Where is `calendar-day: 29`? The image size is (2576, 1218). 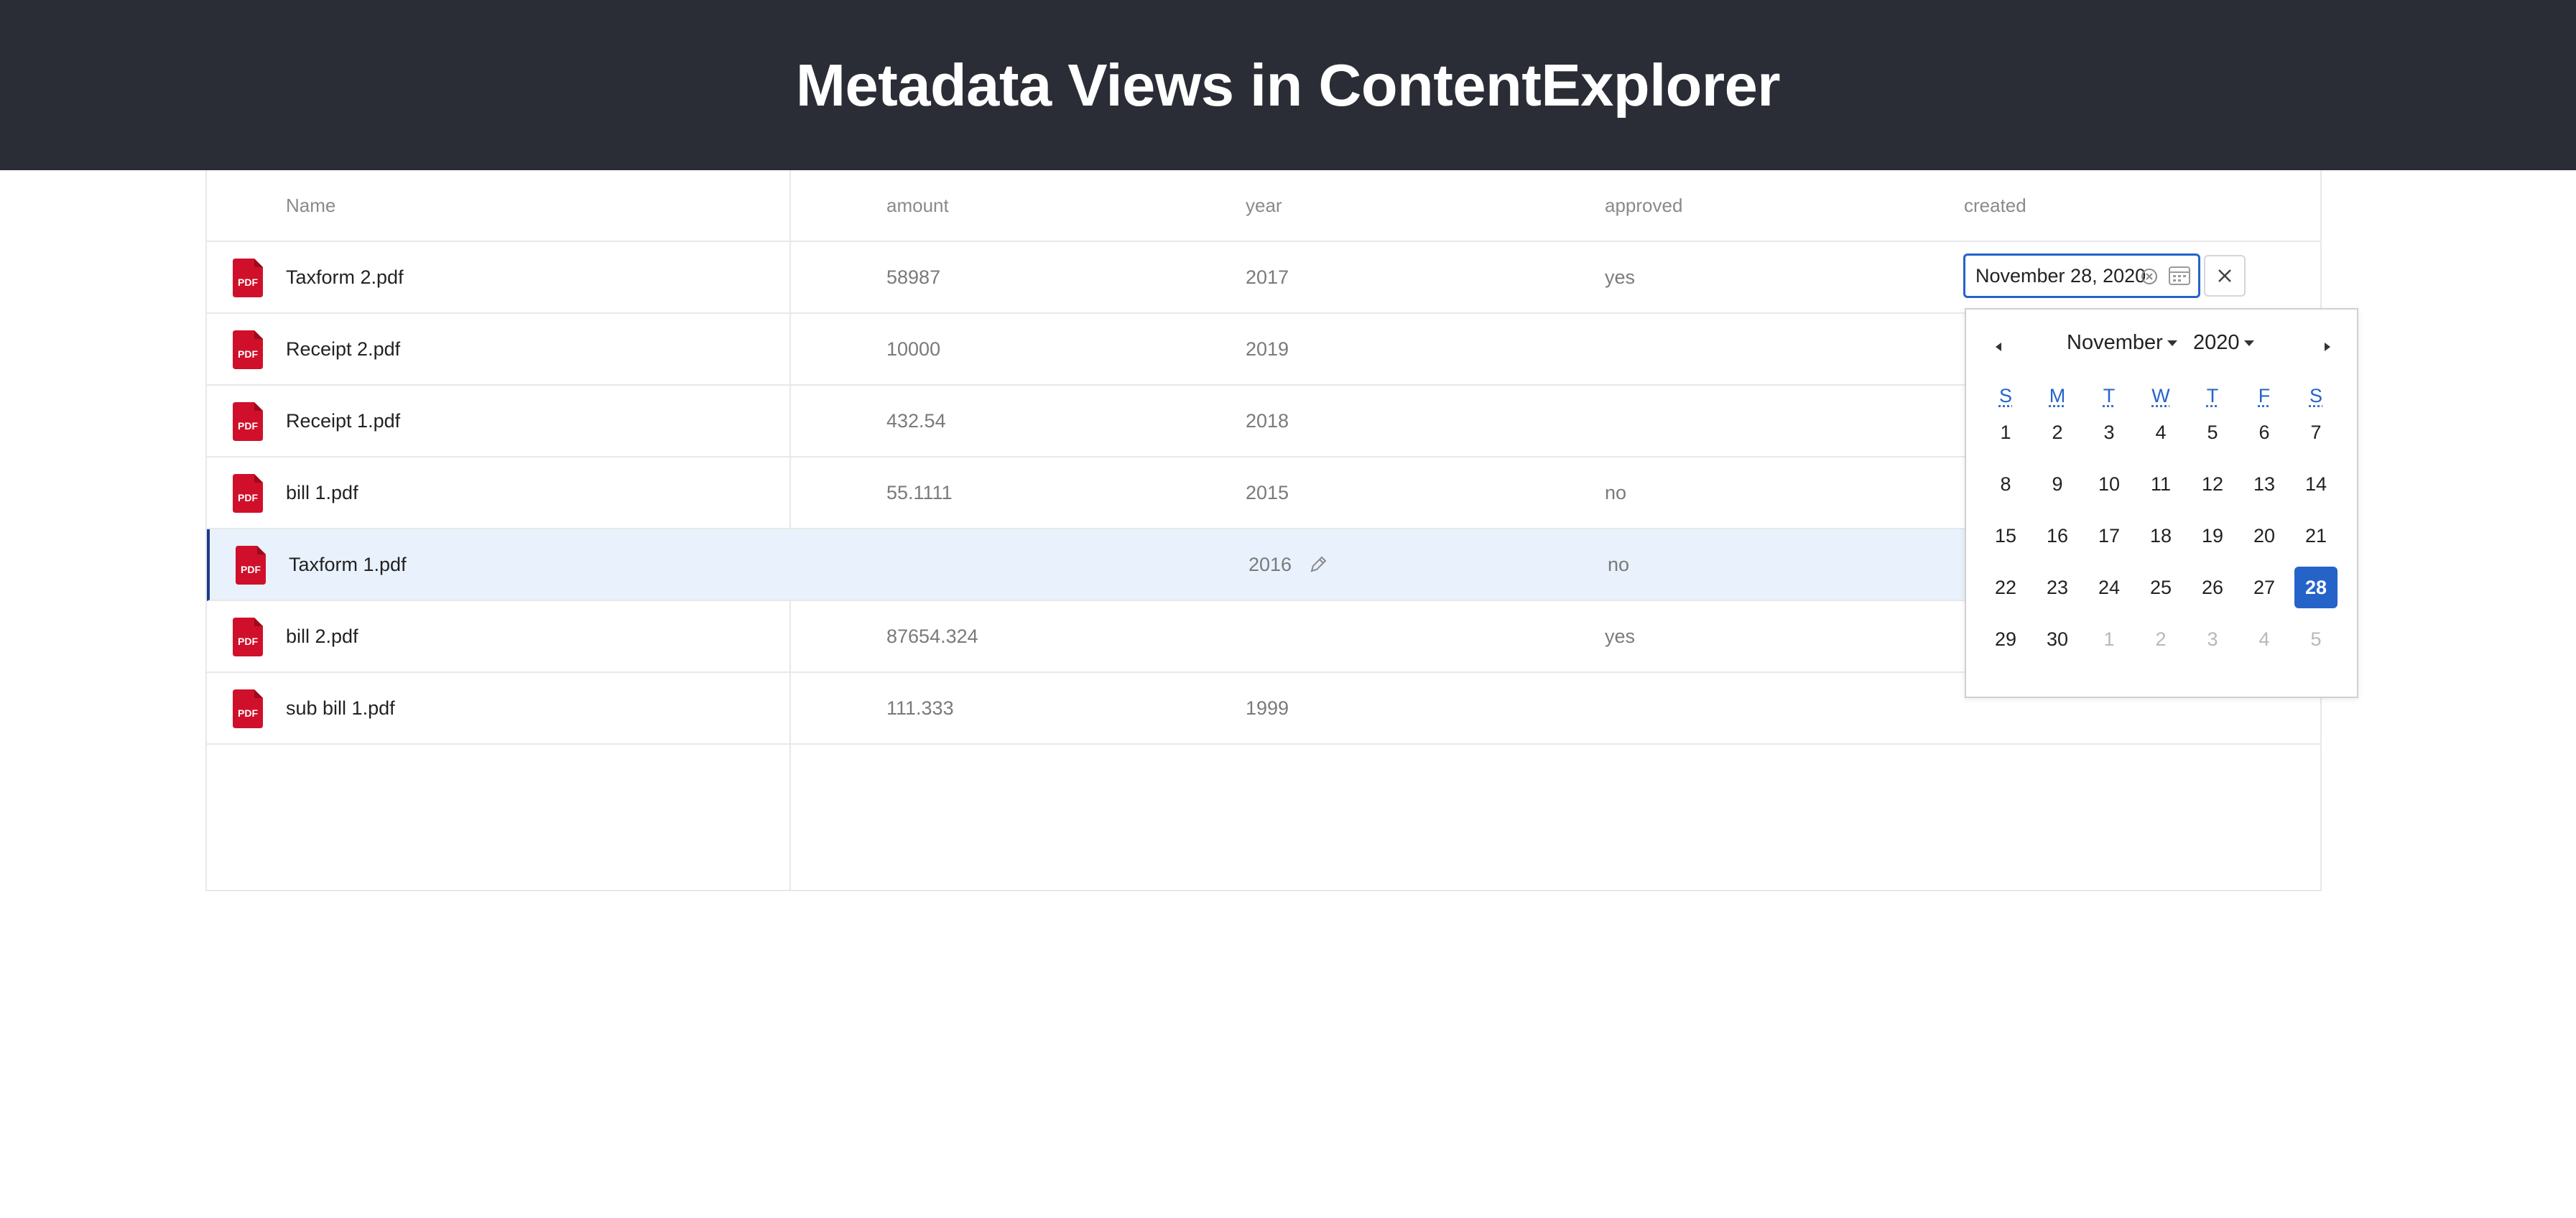 calendar-day: 29 is located at coordinates (2005, 639).